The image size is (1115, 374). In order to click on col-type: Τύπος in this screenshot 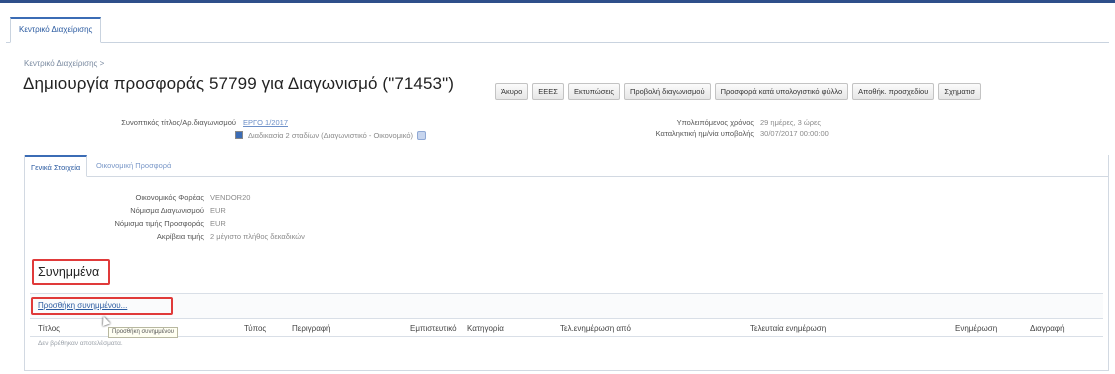, I will do `click(255, 328)`.